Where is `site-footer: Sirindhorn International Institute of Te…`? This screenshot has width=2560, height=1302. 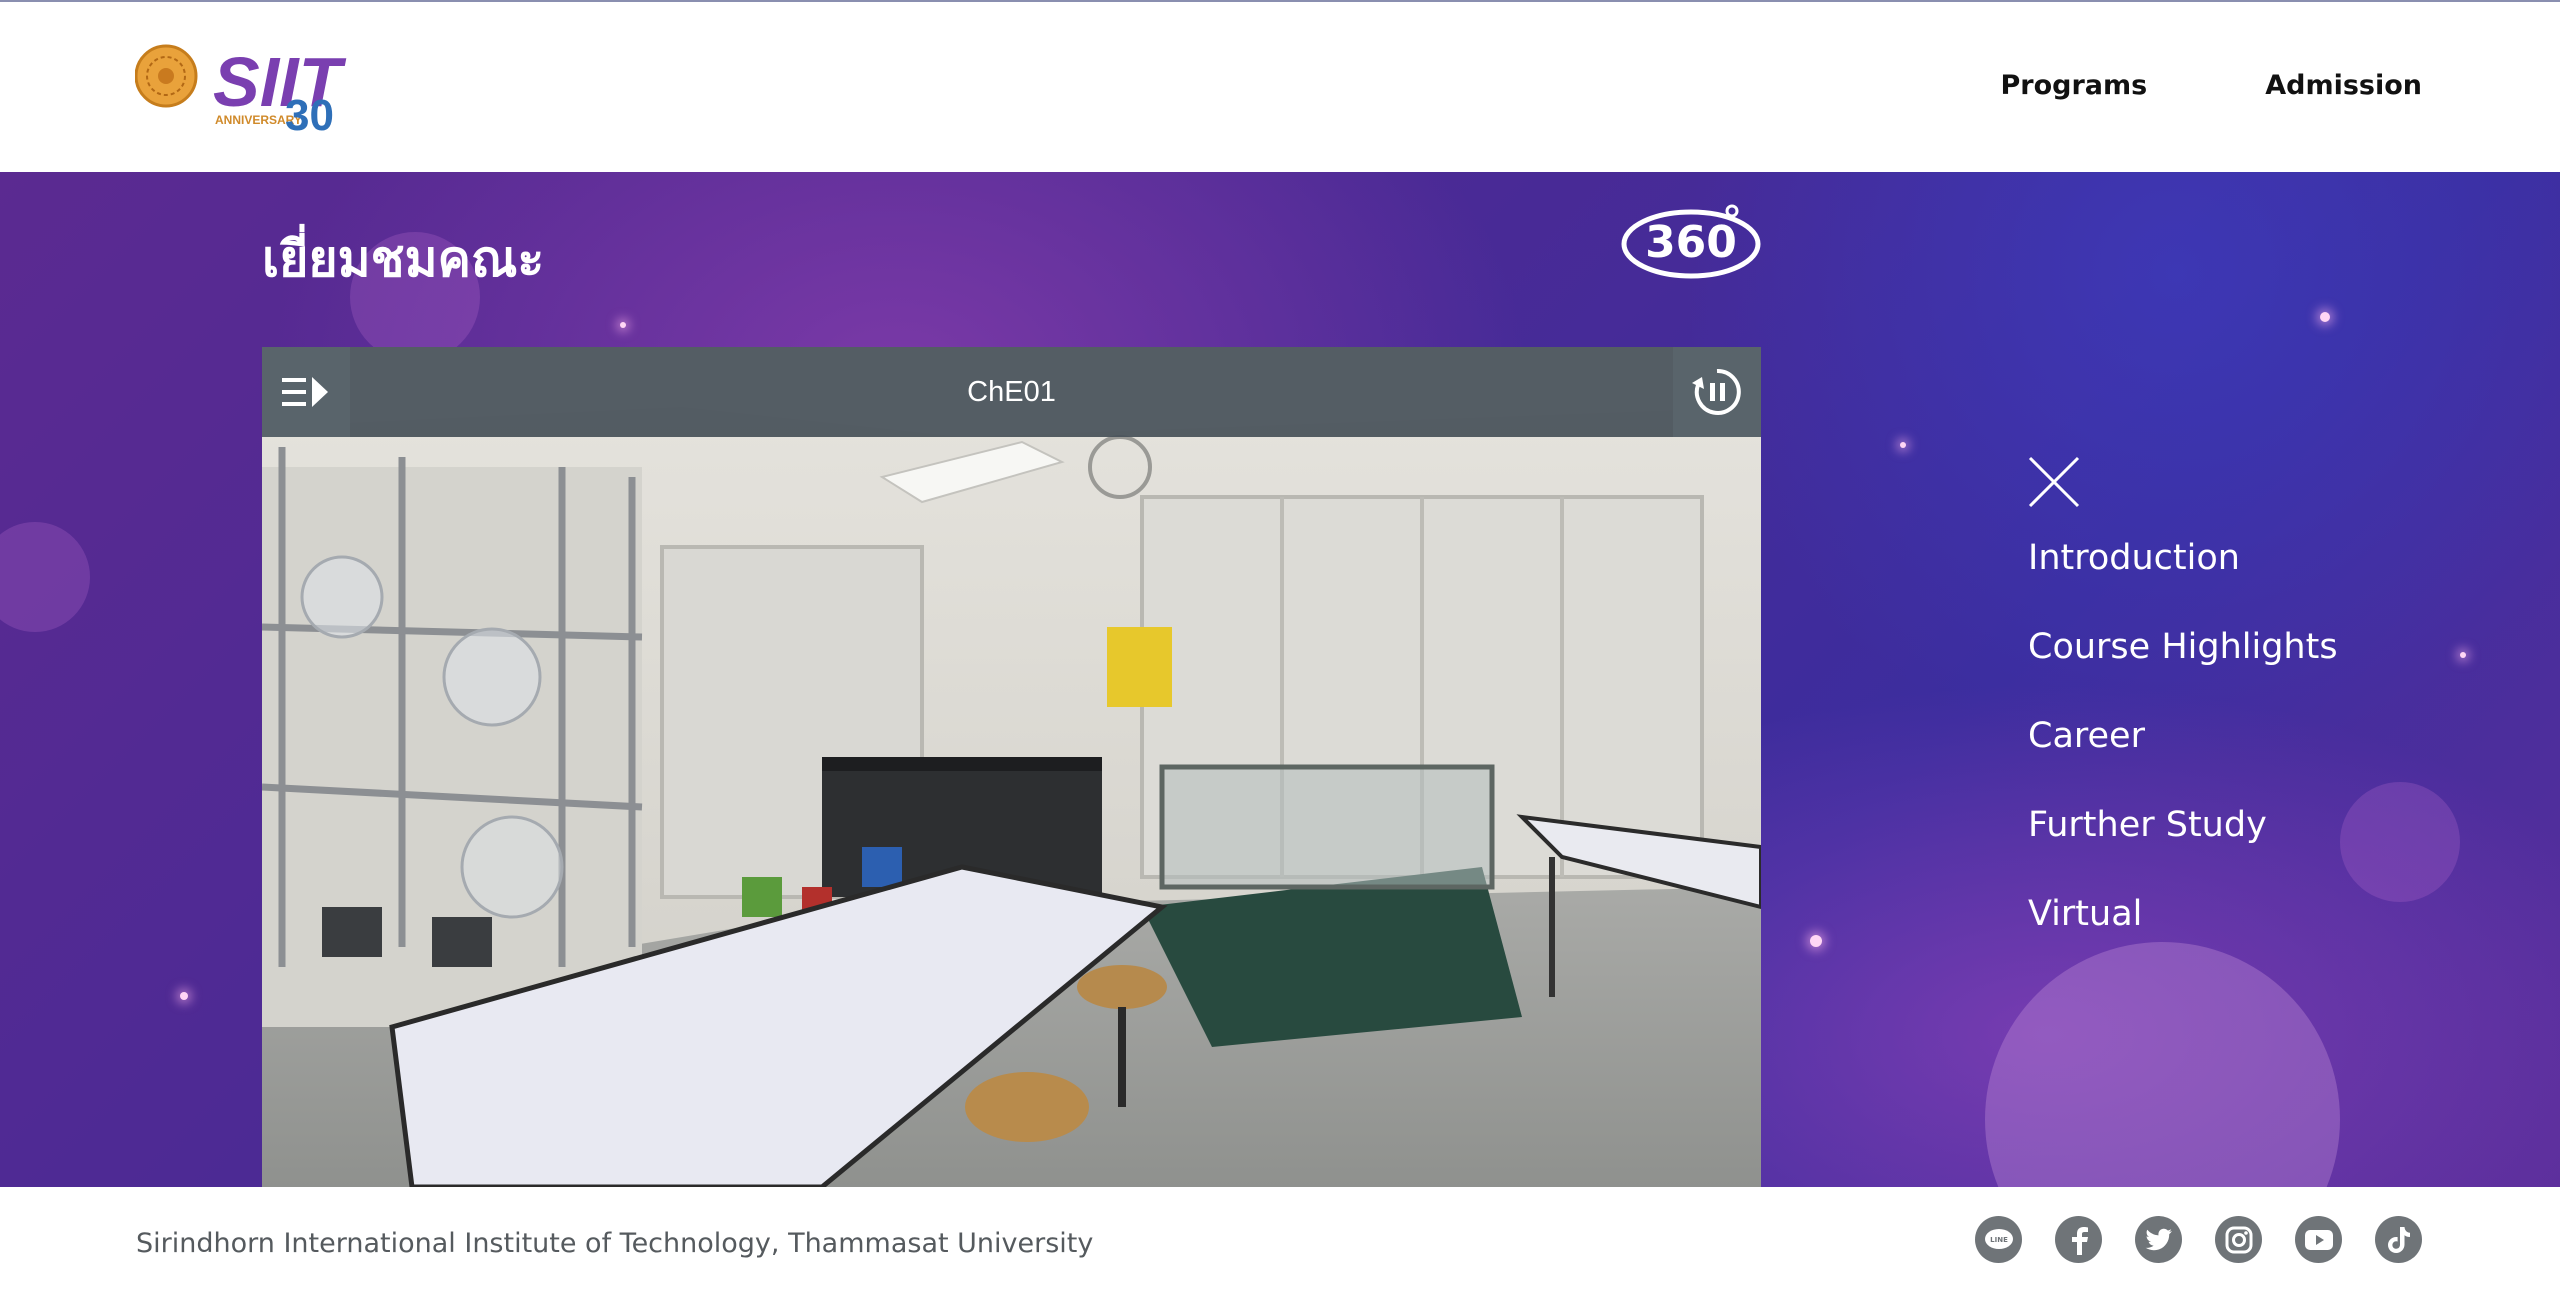 site-footer: Sirindhorn International Institute of Te… is located at coordinates (1280, 1244).